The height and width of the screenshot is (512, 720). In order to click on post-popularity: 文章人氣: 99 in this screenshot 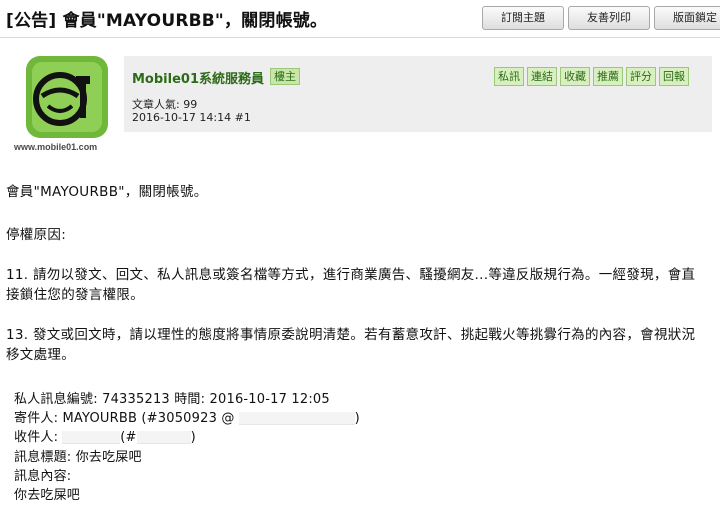, I will do `click(165, 104)`.